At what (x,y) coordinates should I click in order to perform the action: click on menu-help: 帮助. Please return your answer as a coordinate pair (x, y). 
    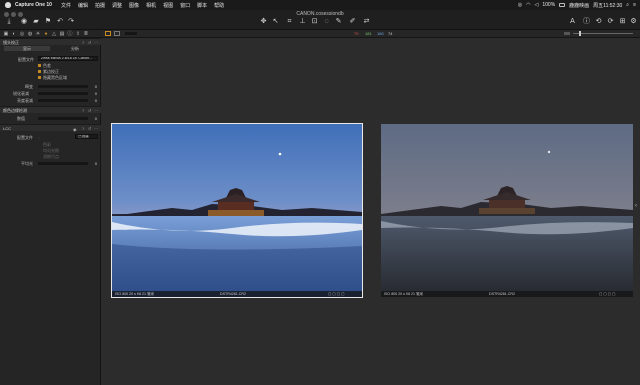
    Looking at the image, I should click on (219, 5).